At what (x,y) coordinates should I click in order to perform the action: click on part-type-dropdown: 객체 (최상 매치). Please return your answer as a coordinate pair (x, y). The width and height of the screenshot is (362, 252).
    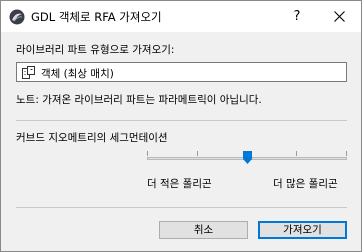
    Looking at the image, I should click on (181, 72).